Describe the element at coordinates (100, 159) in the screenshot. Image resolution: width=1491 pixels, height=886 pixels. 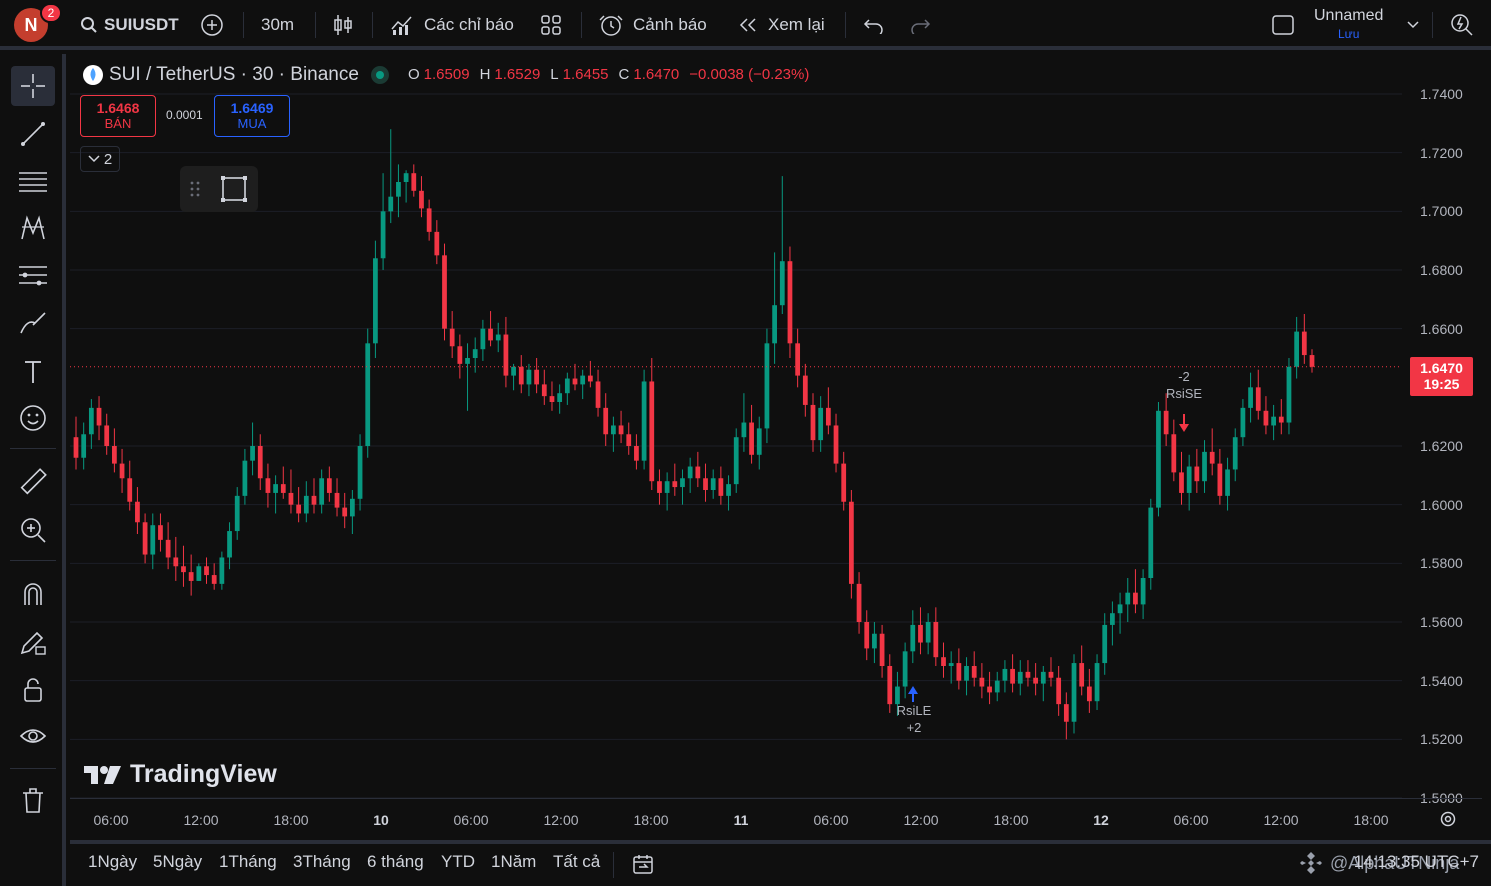
I see `collapse-indicators-button: 2` at that location.